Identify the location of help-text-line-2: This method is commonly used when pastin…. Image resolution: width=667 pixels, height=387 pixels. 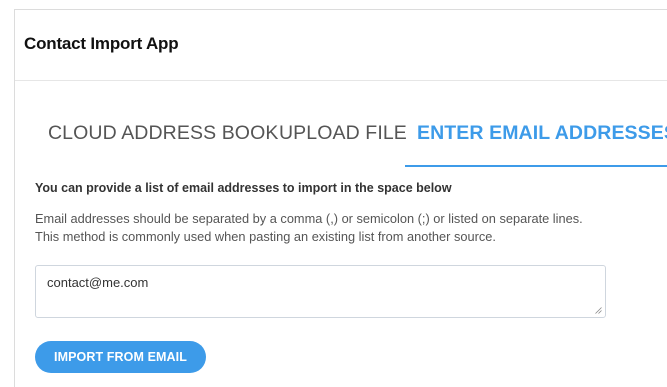
(265, 236).